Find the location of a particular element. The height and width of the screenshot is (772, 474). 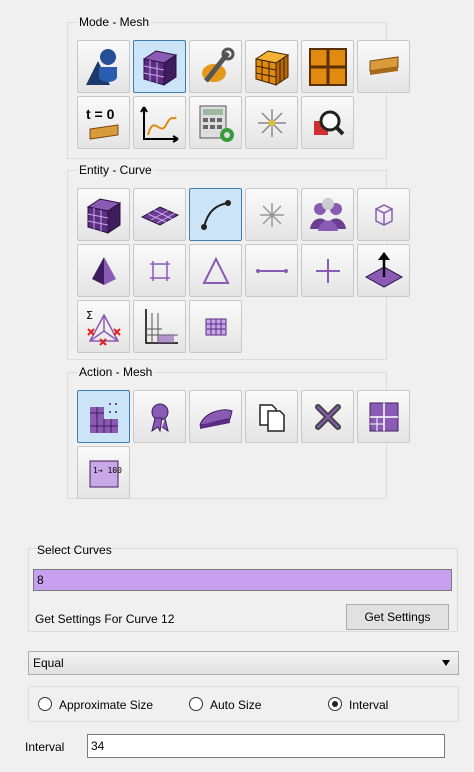

entity-quad-button is located at coordinates (159, 270).